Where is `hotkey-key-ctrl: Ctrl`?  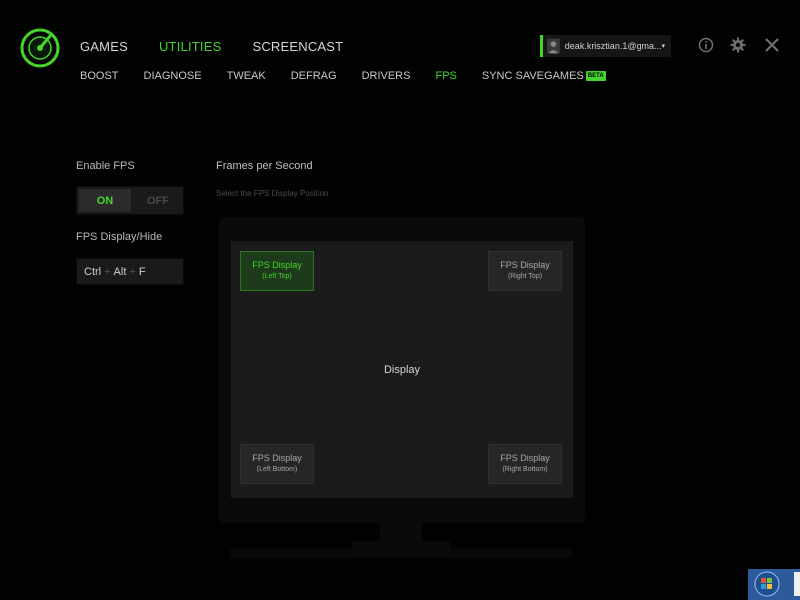
hotkey-key-ctrl: Ctrl is located at coordinates (93, 271).